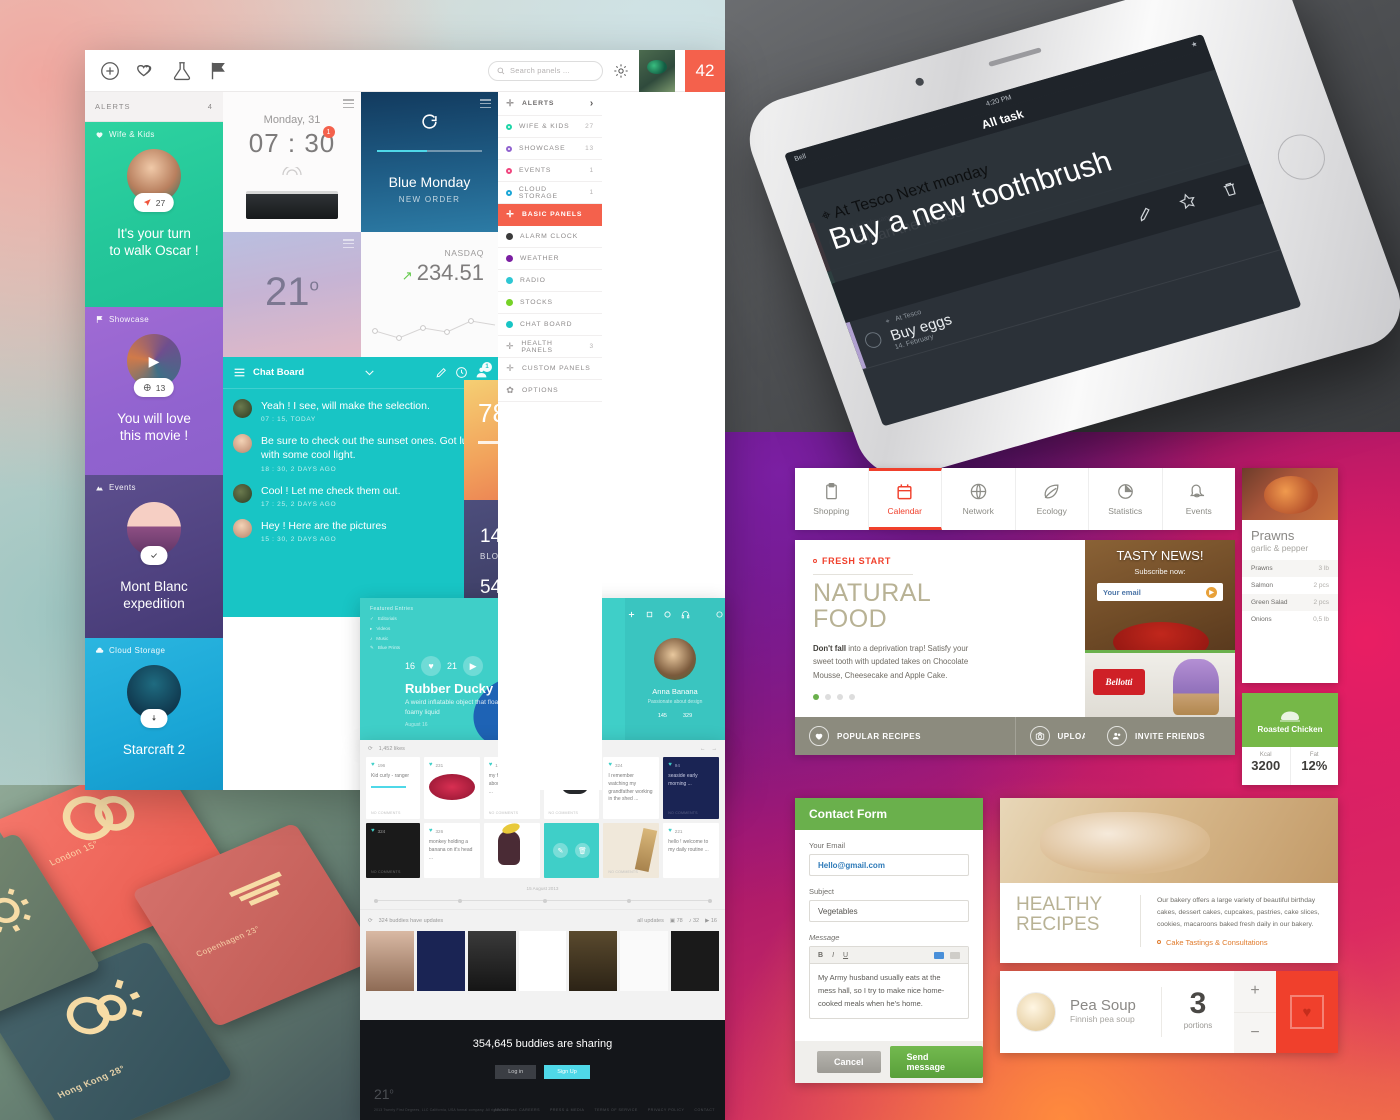 Image resolution: width=1400 pixels, height=1120 pixels. I want to click on color-swatch-blue, so click(939, 955).